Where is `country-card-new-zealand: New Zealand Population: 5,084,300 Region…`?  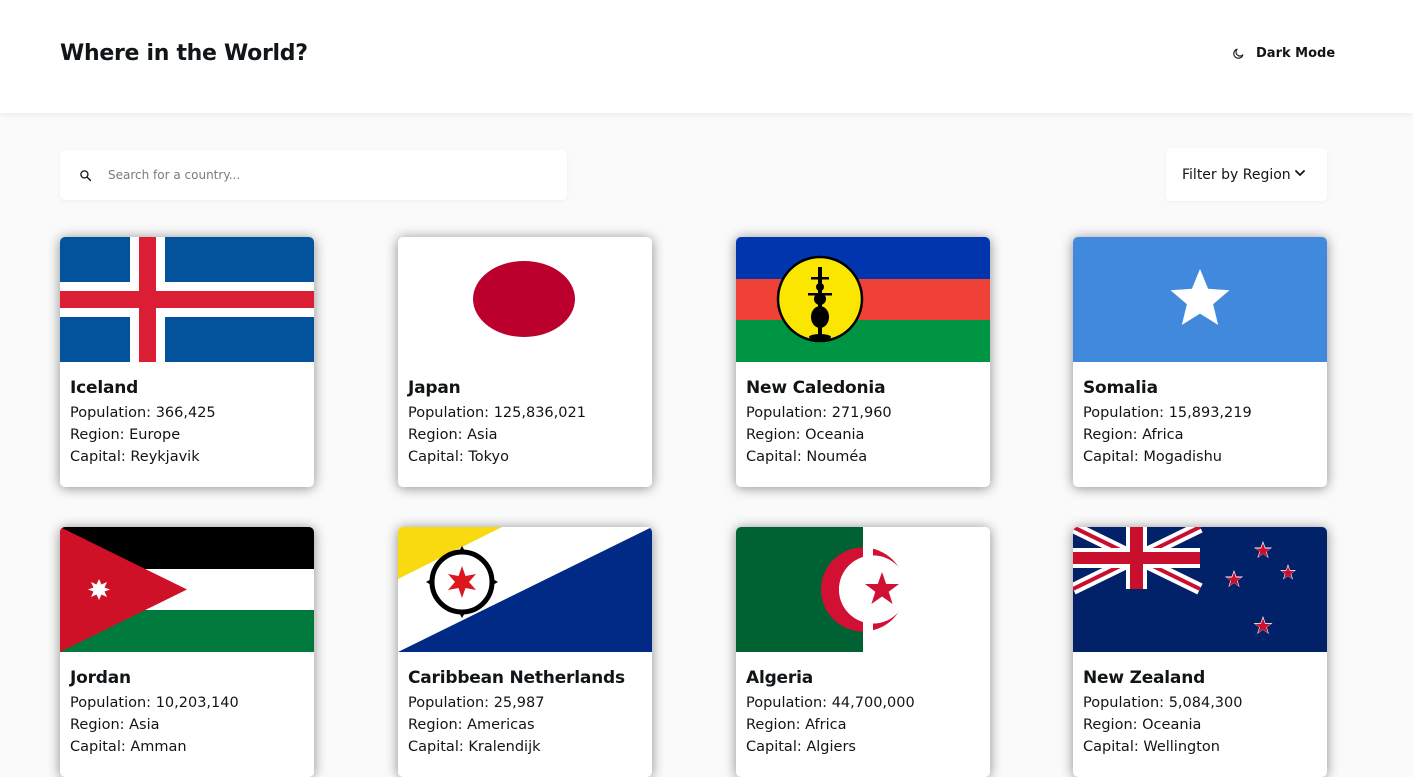 country-card-new-zealand: New Zealand Population: 5,084,300 Region… is located at coordinates (1200, 652).